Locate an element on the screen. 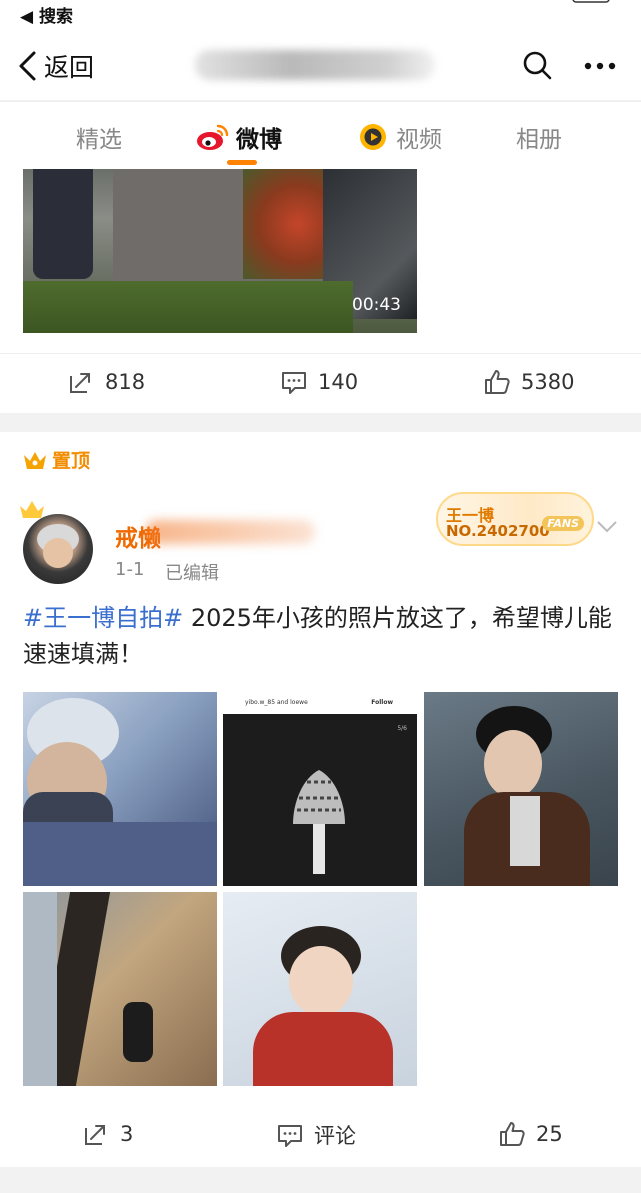  username-redacted is located at coordinates (230, 532).